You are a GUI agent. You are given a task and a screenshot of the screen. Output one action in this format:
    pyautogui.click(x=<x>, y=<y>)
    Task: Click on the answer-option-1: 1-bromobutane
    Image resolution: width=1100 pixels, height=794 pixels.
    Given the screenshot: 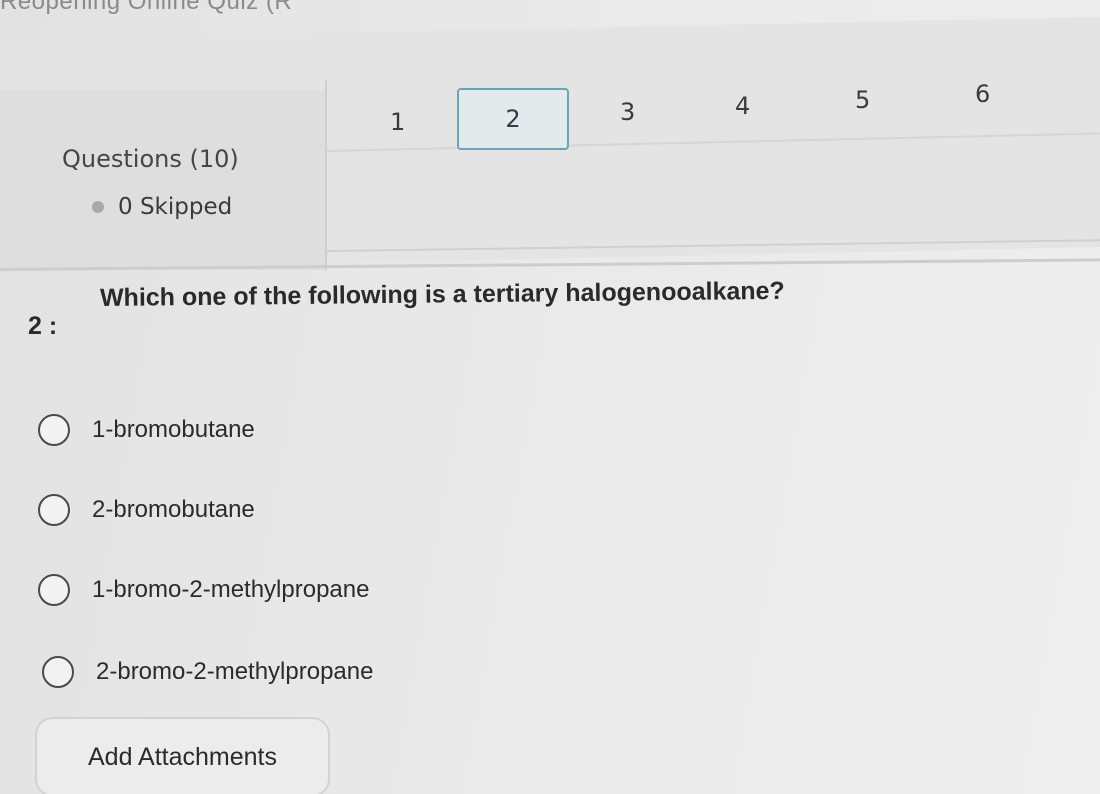 What is the action you would take?
    pyautogui.click(x=146, y=430)
    